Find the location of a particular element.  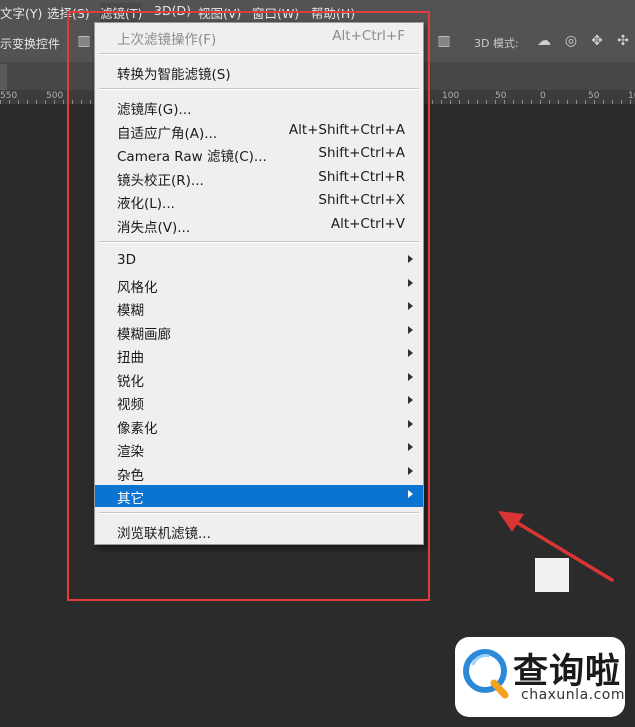

magnifier-logo-icon is located at coordinates (486, 674).